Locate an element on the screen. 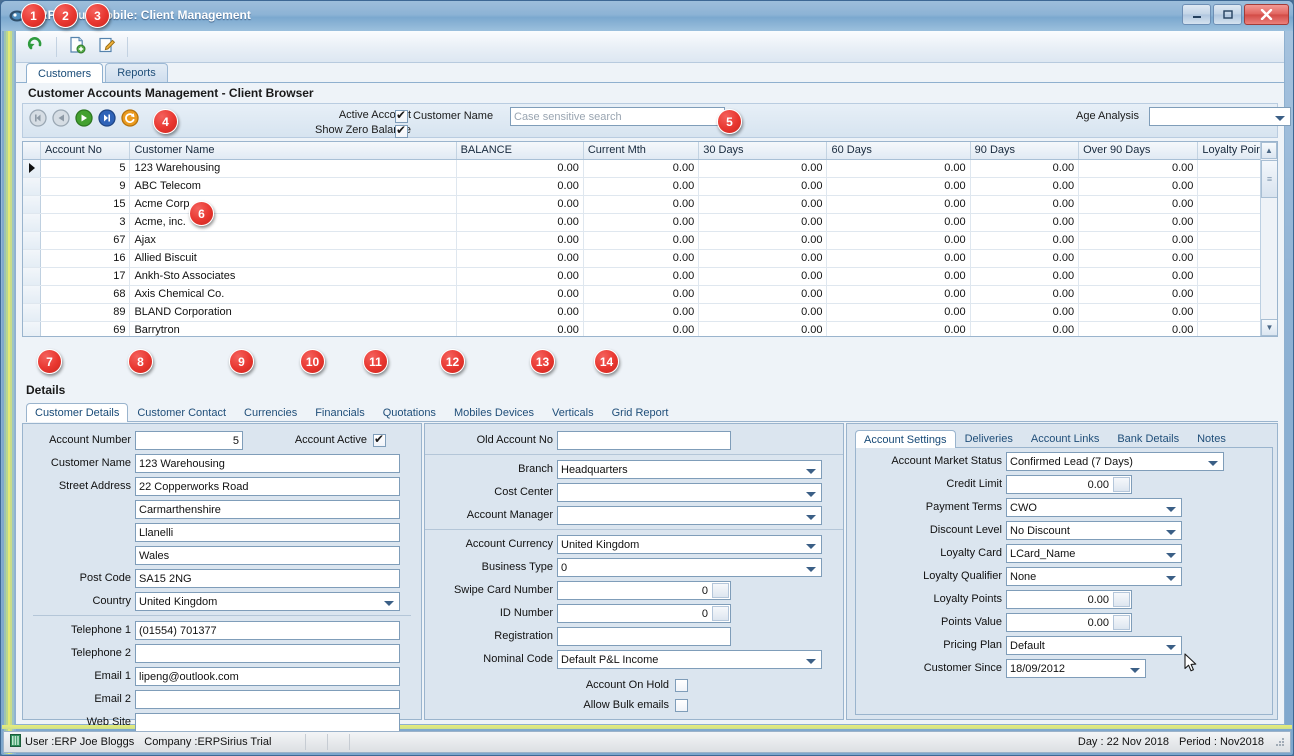 Image resolution: width=1294 pixels, height=756 pixels. resize-grip is located at coordinates (1280, 742).